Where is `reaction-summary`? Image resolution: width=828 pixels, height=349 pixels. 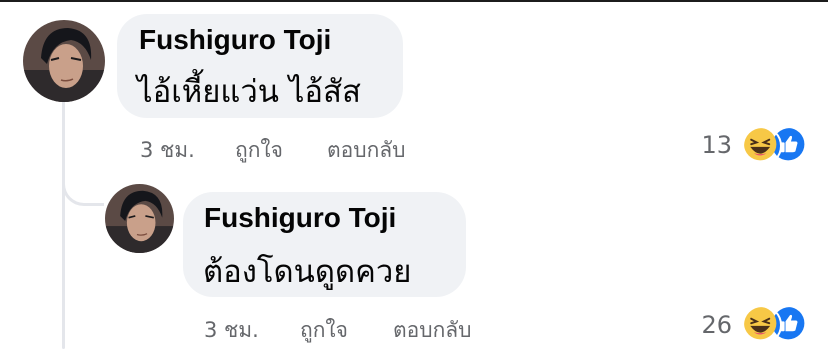
reaction-summary is located at coordinates (776, 146).